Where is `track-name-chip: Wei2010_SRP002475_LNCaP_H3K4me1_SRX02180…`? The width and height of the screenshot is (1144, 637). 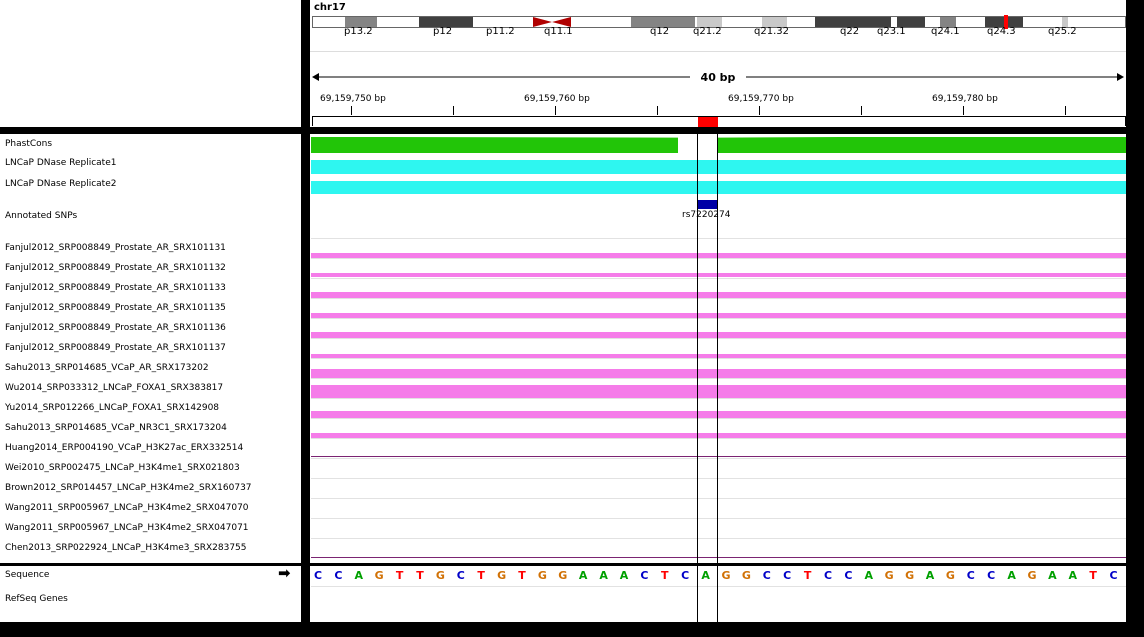
track-name-chip: Wei2010_SRP002475_LNCaP_H3K4me1_SRX02180… is located at coordinates (122, 468).